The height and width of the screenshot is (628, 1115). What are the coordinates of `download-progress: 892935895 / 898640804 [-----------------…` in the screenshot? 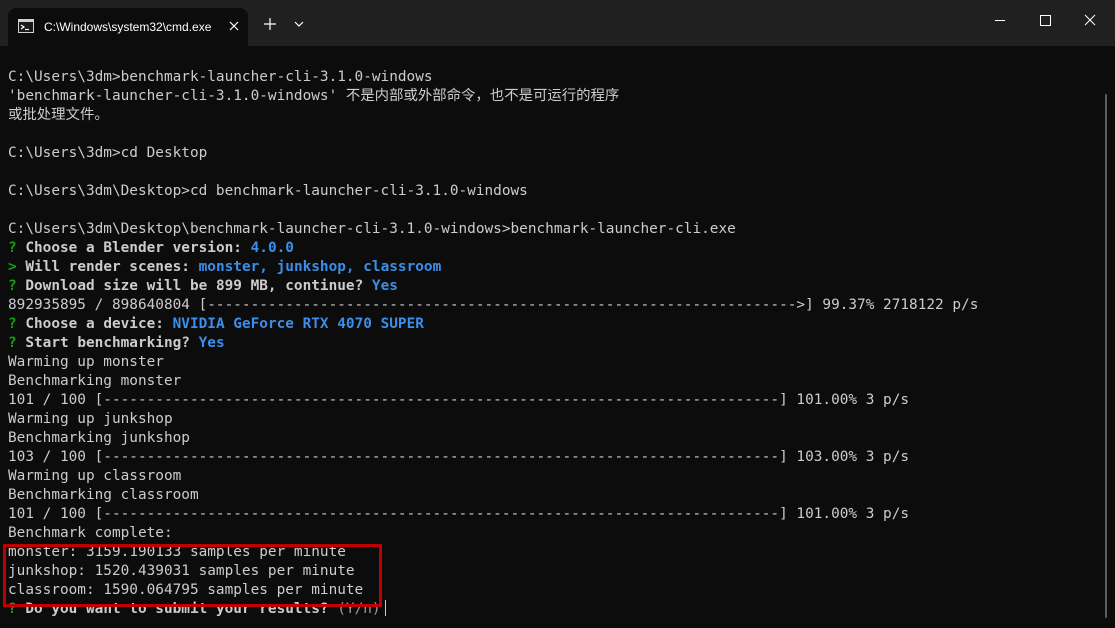 It's located at (493, 305).